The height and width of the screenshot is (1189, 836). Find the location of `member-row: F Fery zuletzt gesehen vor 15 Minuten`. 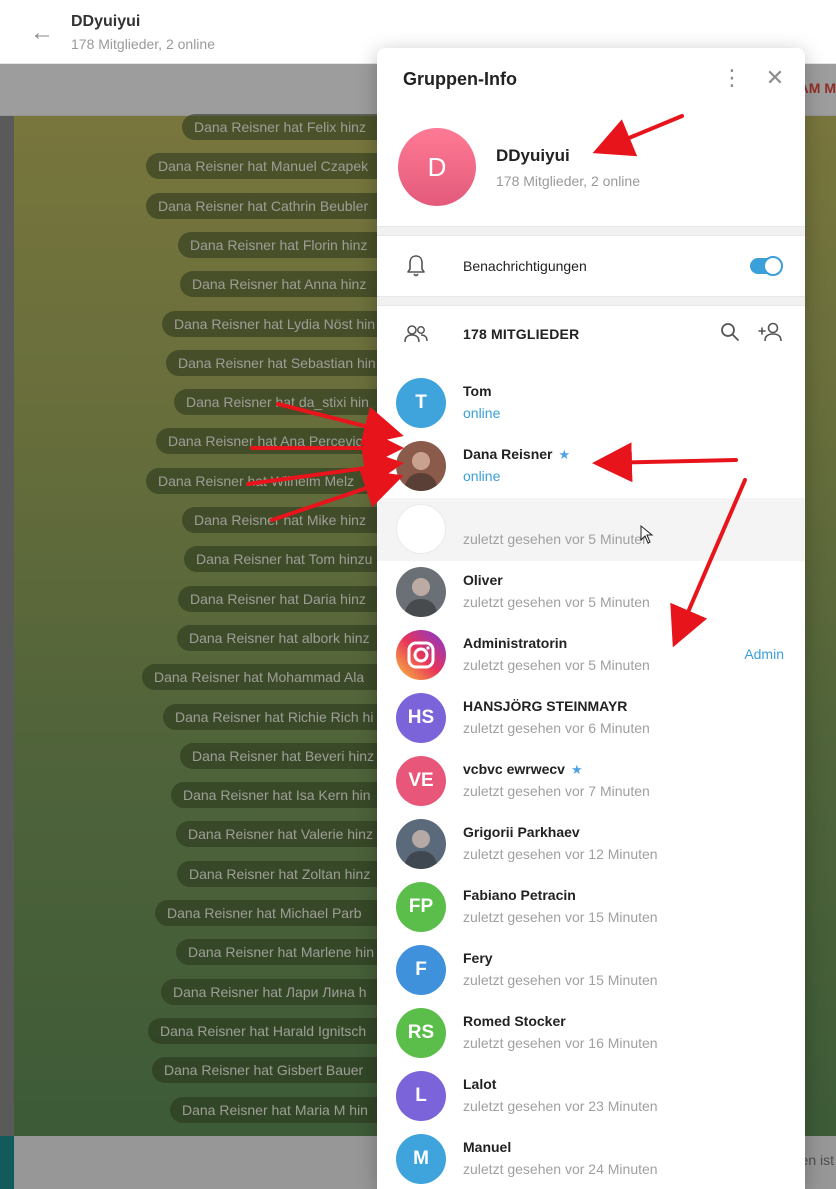

member-row: F Fery zuletzt gesehen vor 15 Minuten is located at coordinates (591, 970).